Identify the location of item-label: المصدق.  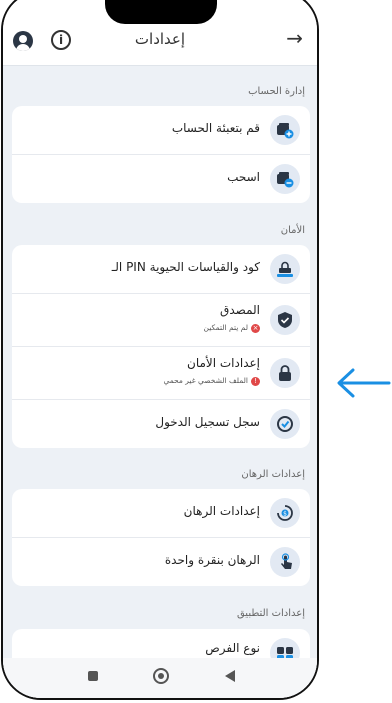
(240, 310).